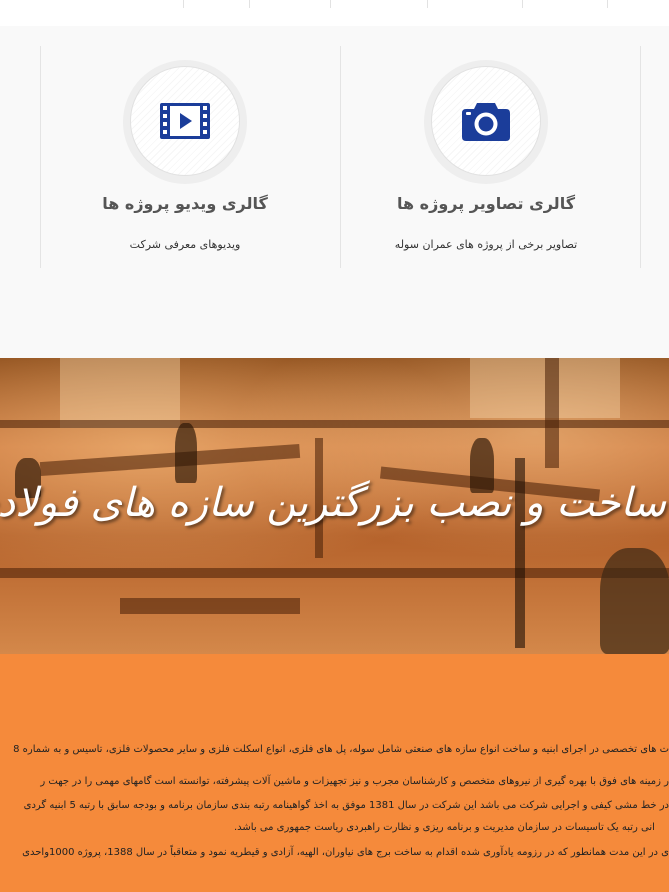 Image resolution: width=669 pixels, height=892 pixels. I want to click on photo-gallery-icon-circle, so click(486, 121).